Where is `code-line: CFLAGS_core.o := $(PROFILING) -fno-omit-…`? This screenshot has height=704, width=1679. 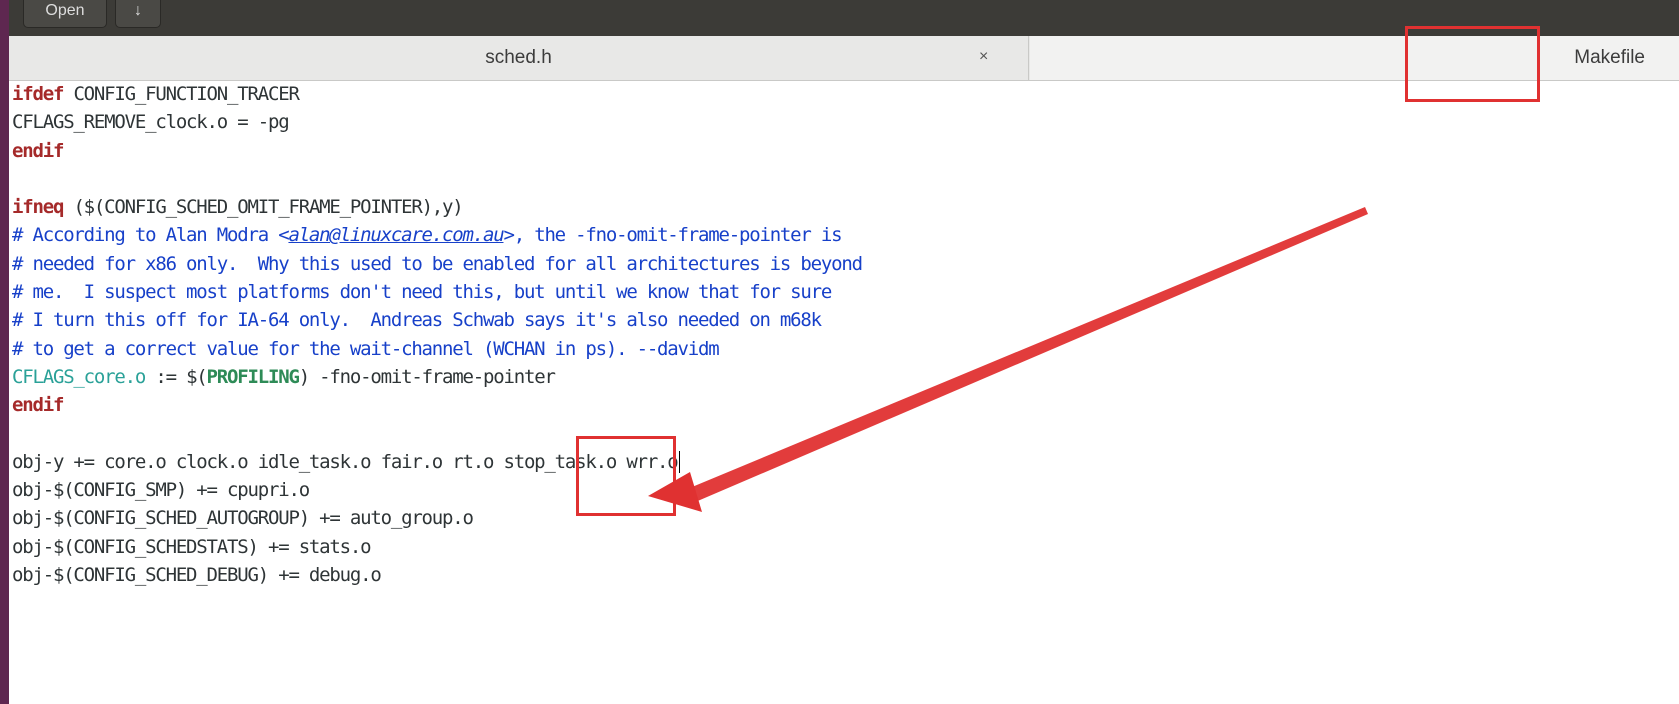
code-line: CFLAGS_core.o := $(PROFILING) -fno-omit-… is located at coordinates (845, 377).